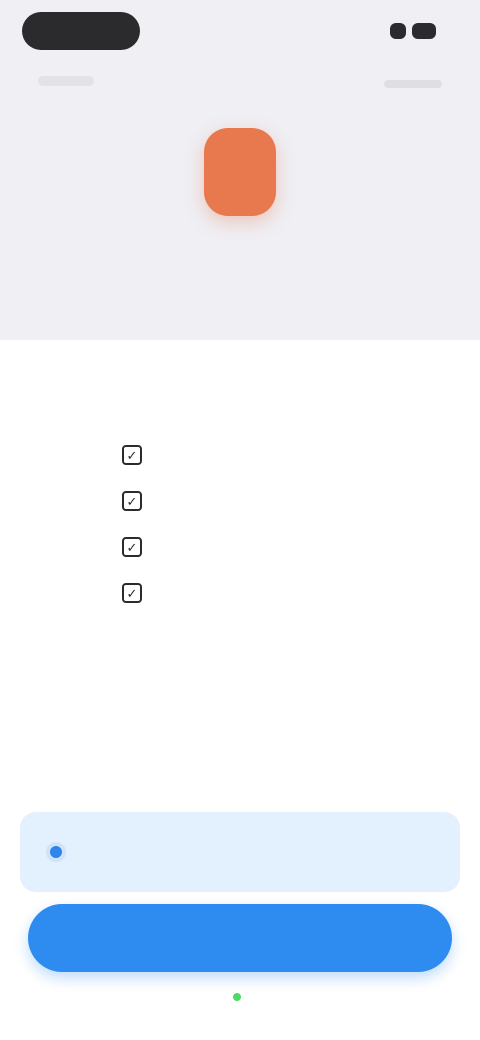 The width and height of the screenshot is (480, 1040). I want to click on restore-button, so click(413, 31).